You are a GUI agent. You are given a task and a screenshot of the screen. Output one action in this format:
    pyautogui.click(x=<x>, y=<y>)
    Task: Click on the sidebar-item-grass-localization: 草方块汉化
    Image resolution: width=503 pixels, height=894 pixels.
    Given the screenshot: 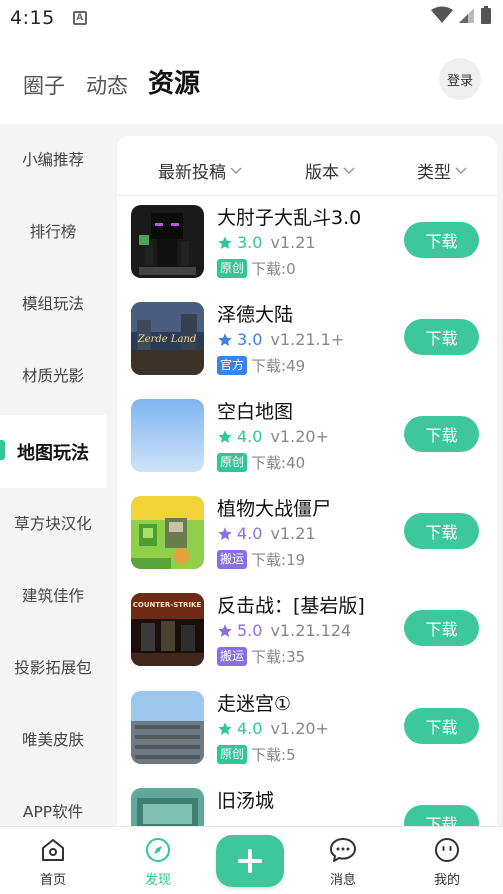 What is the action you would take?
    pyautogui.click(x=53, y=523)
    